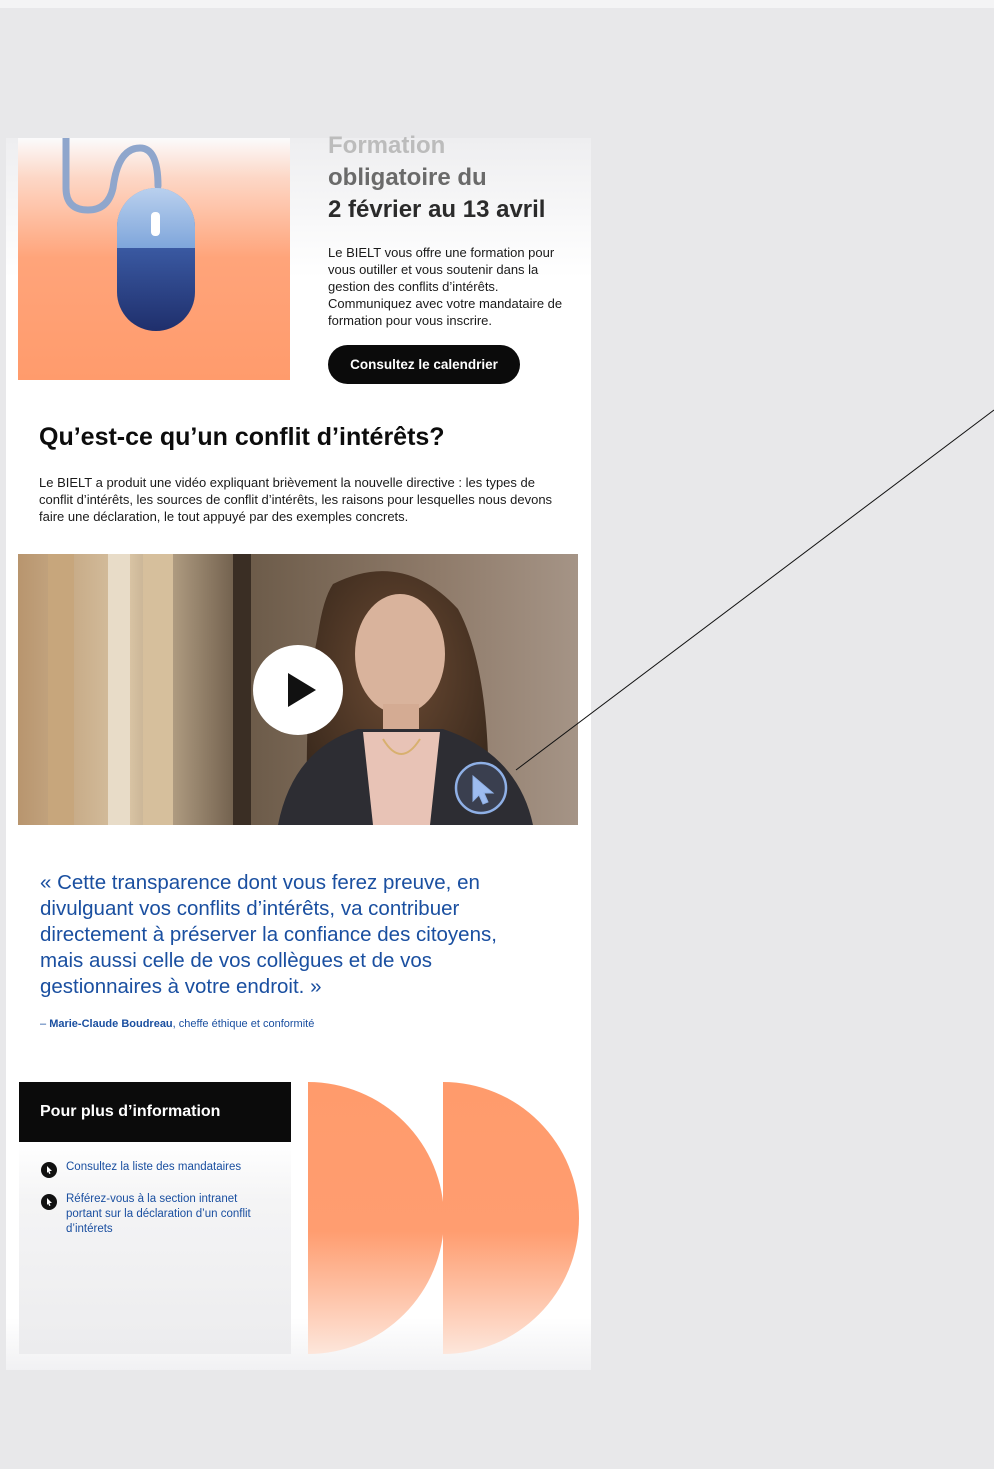 The image size is (994, 1469). I want to click on play-button, so click(298, 690).